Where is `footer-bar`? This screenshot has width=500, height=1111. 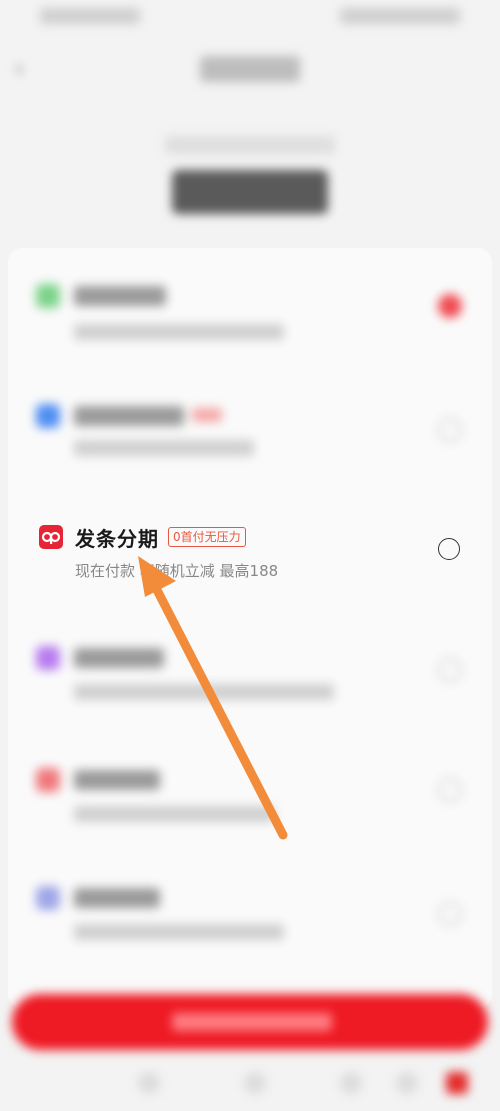 footer-bar is located at coordinates (250, 1083).